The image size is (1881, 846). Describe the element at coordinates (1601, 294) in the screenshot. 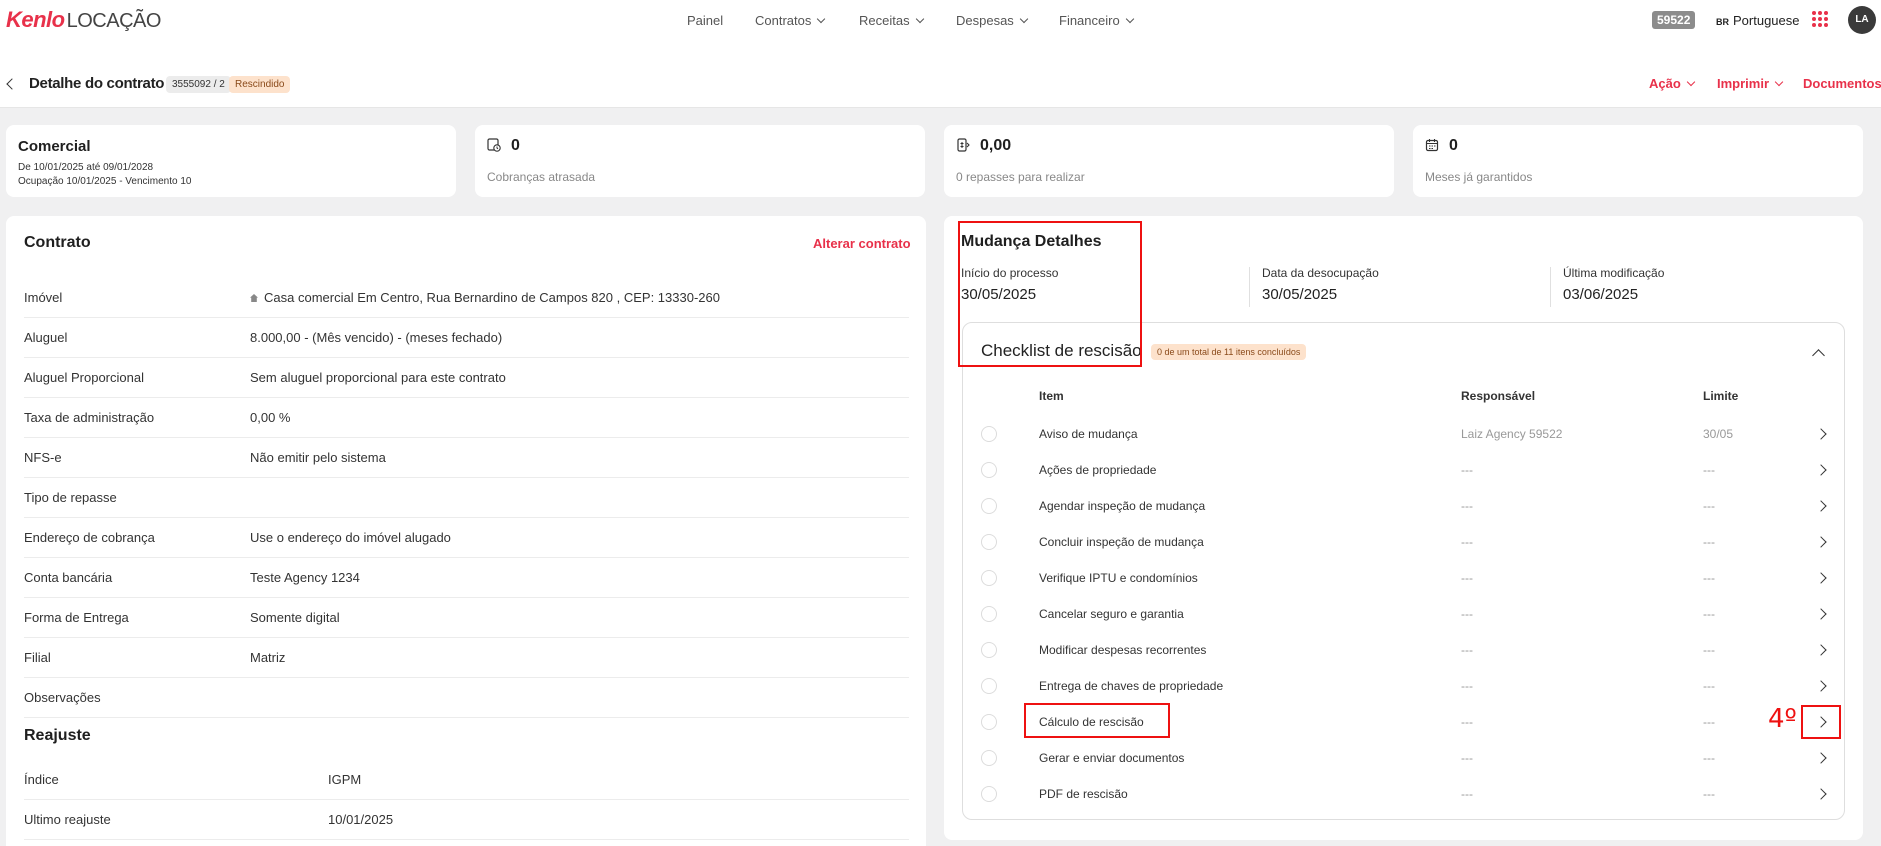

I see `last-modified-value: 03/06/2025` at that location.